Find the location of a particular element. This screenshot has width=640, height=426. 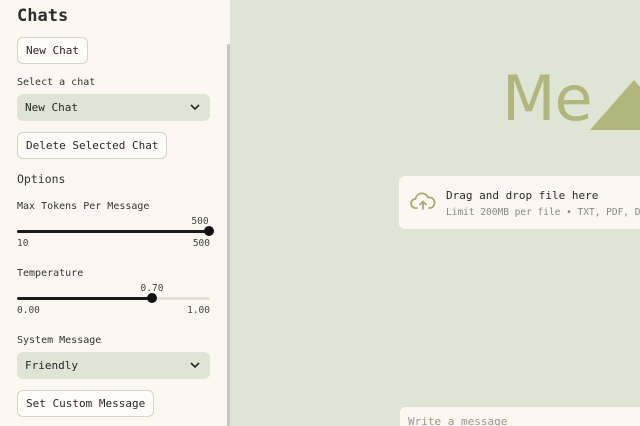

max-tokens-slider: 500 10 500 is located at coordinates (115, 232).